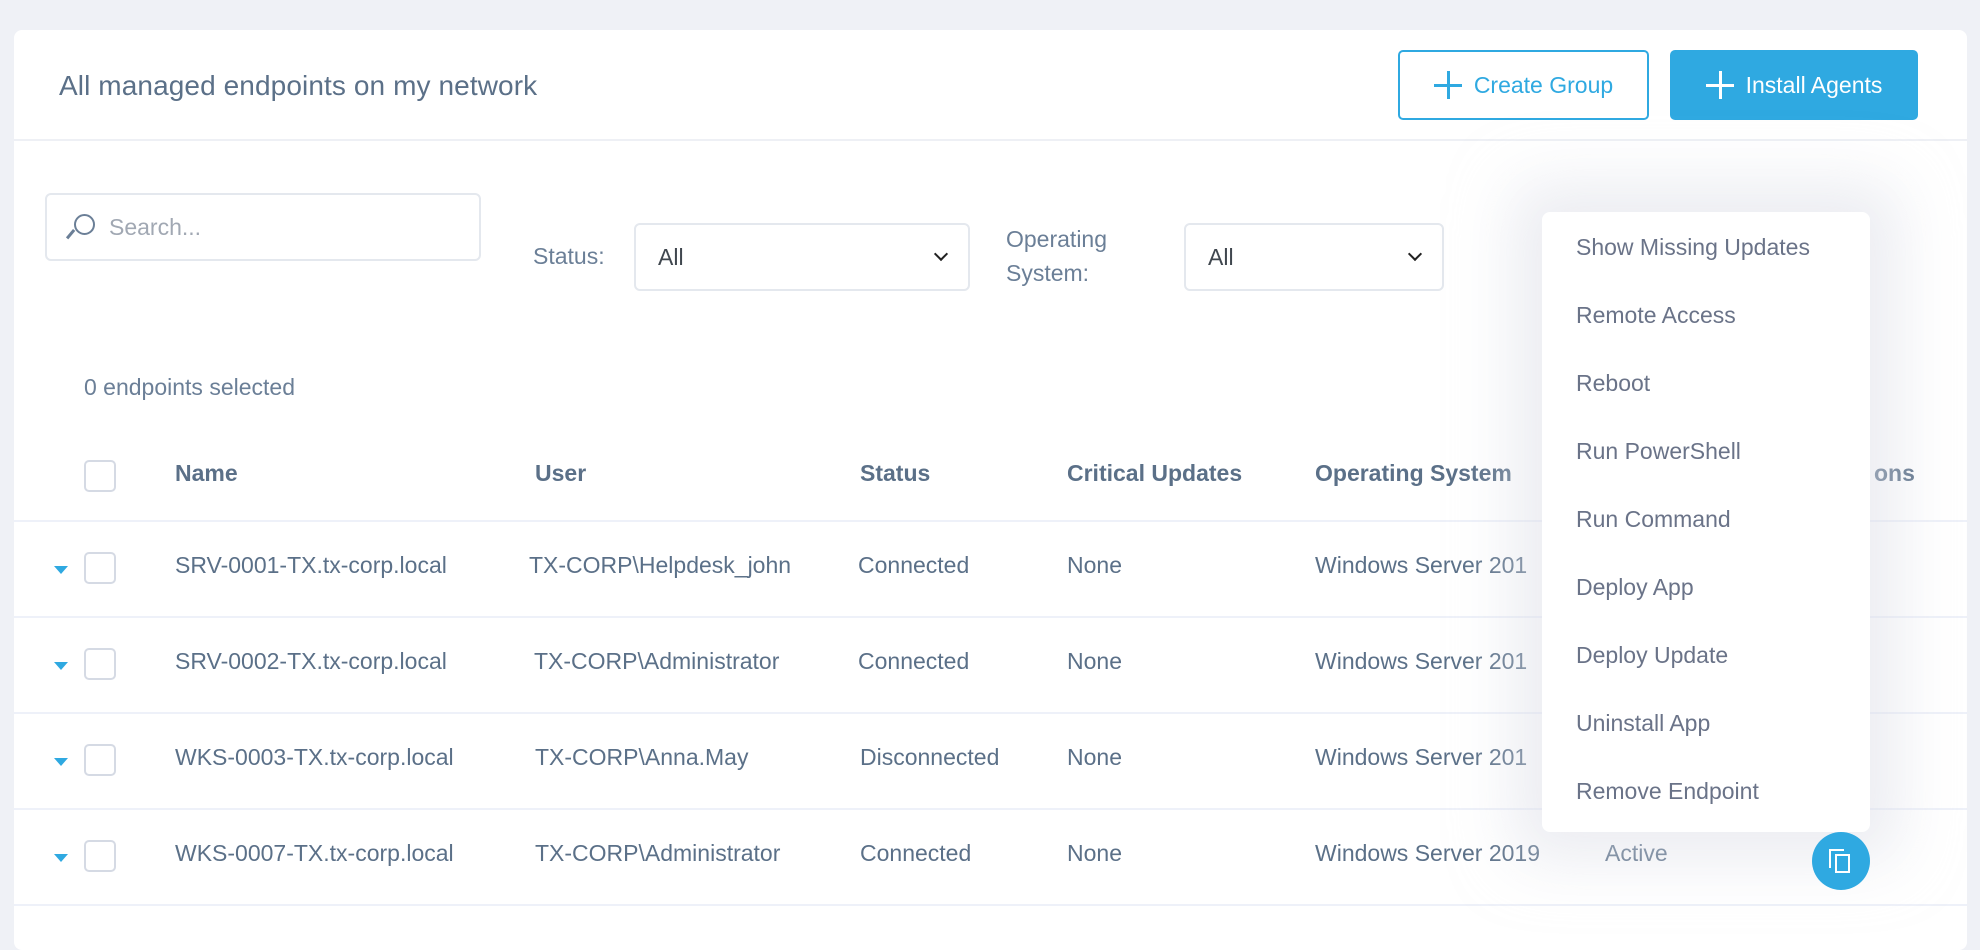  I want to click on column-header-status: Status, so click(895, 473).